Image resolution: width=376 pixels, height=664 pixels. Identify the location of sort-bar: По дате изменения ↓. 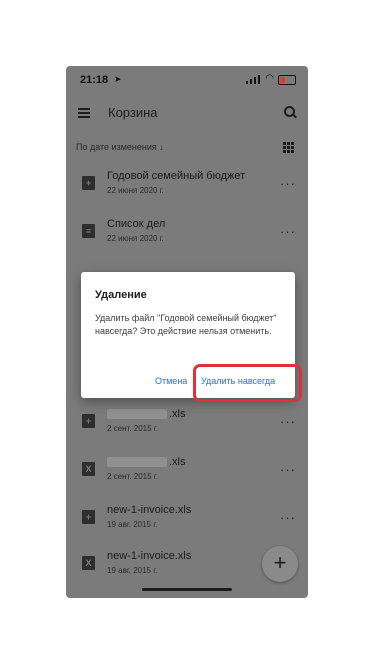
(187, 148).